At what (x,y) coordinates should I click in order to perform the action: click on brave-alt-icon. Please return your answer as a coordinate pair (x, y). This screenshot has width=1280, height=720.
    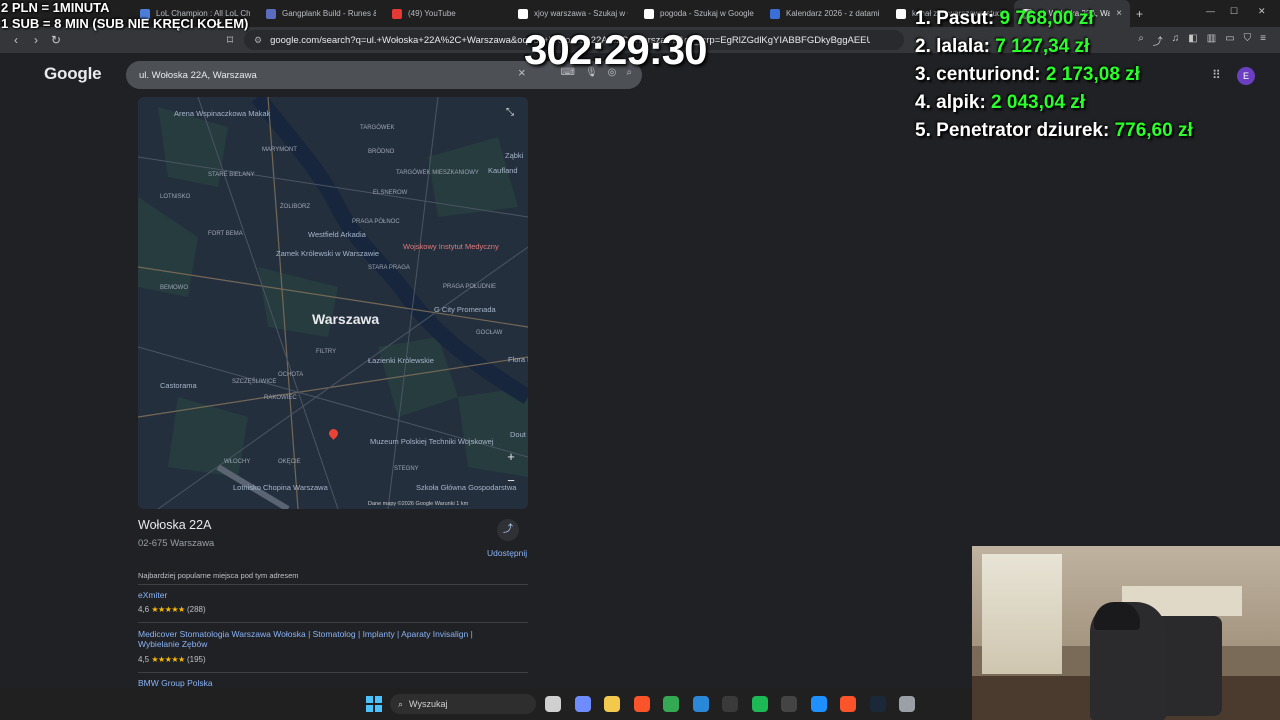
    Looking at the image, I should click on (848, 704).